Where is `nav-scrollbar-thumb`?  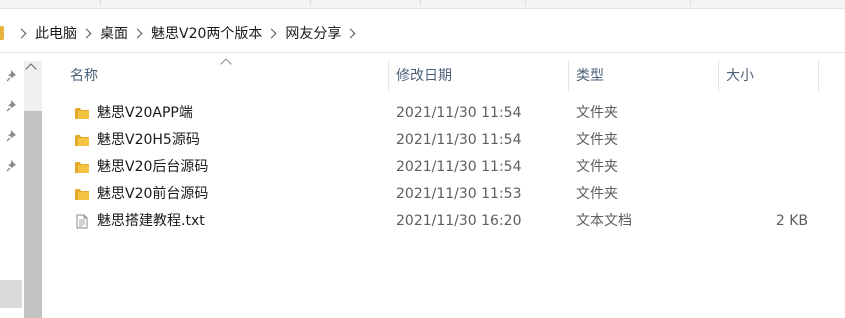
nav-scrollbar-thumb is located at coordinates (33, 214).